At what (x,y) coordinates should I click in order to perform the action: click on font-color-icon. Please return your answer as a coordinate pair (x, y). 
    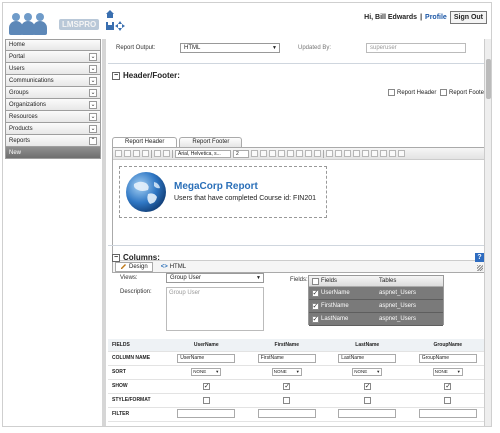
    Looking at the image, I should click on (317, 153).